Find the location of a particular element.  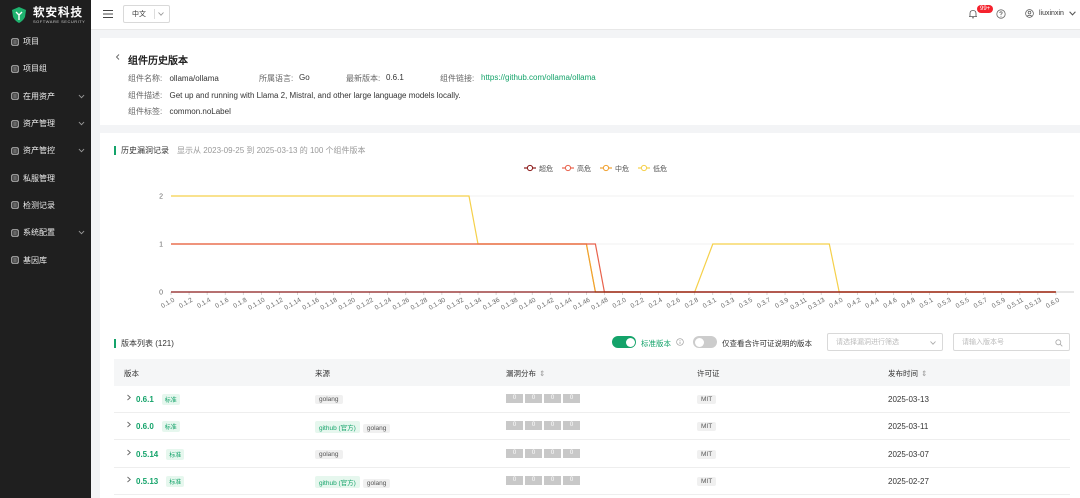

x-tick-label: 0.5.7 is located at coordinates (981, 302).